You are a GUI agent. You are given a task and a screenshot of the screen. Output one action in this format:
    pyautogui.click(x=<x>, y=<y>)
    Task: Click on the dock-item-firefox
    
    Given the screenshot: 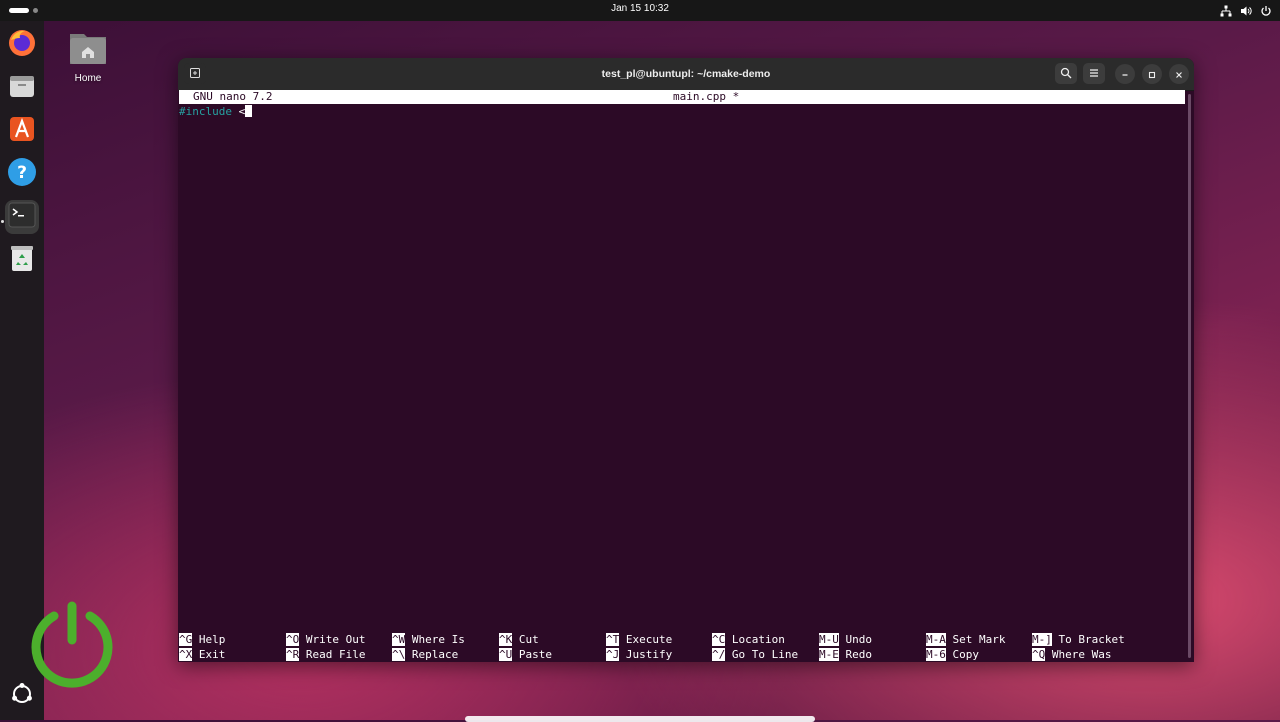 What is the action you would take?
    pyautogui.click(x=22, y=45)
    